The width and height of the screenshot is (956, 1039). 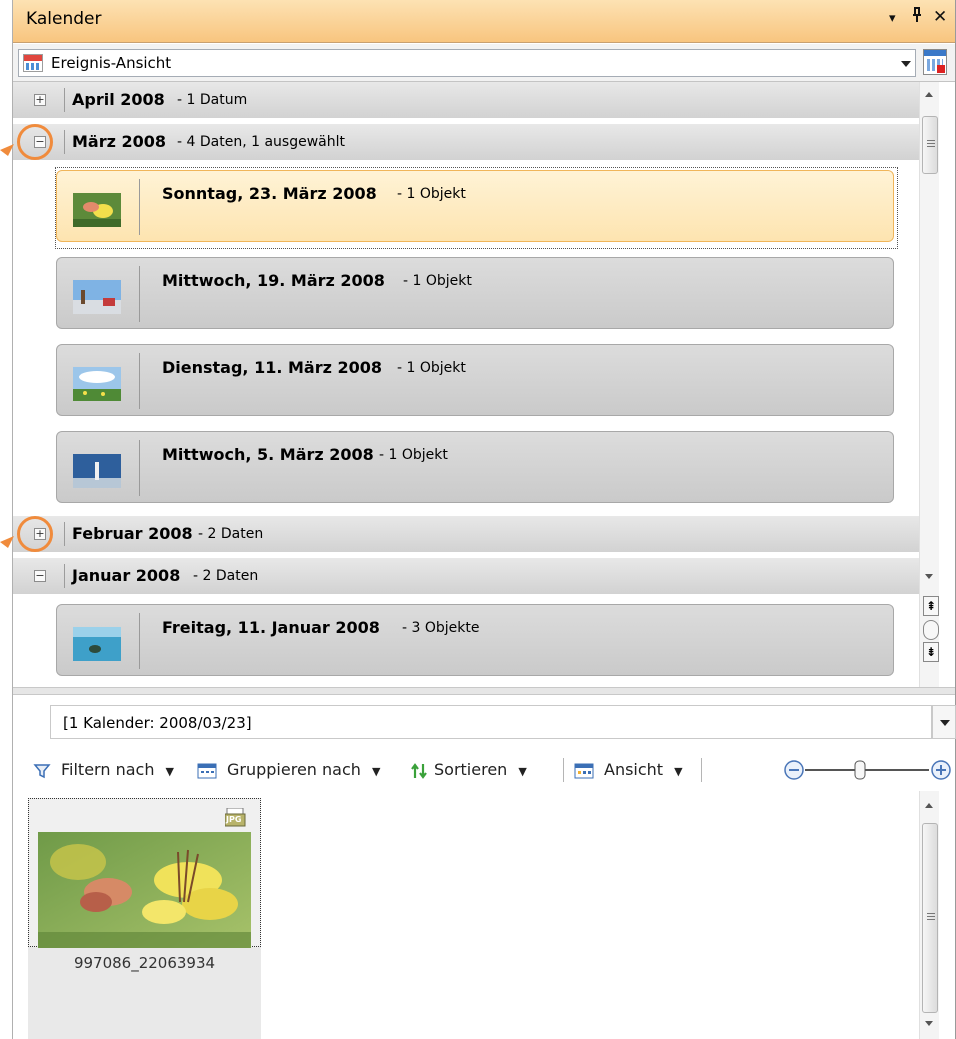 What do you see at coordinates (917, 14) in the screenshot?
I see `pin-icon` at bounding box center [917, 14].